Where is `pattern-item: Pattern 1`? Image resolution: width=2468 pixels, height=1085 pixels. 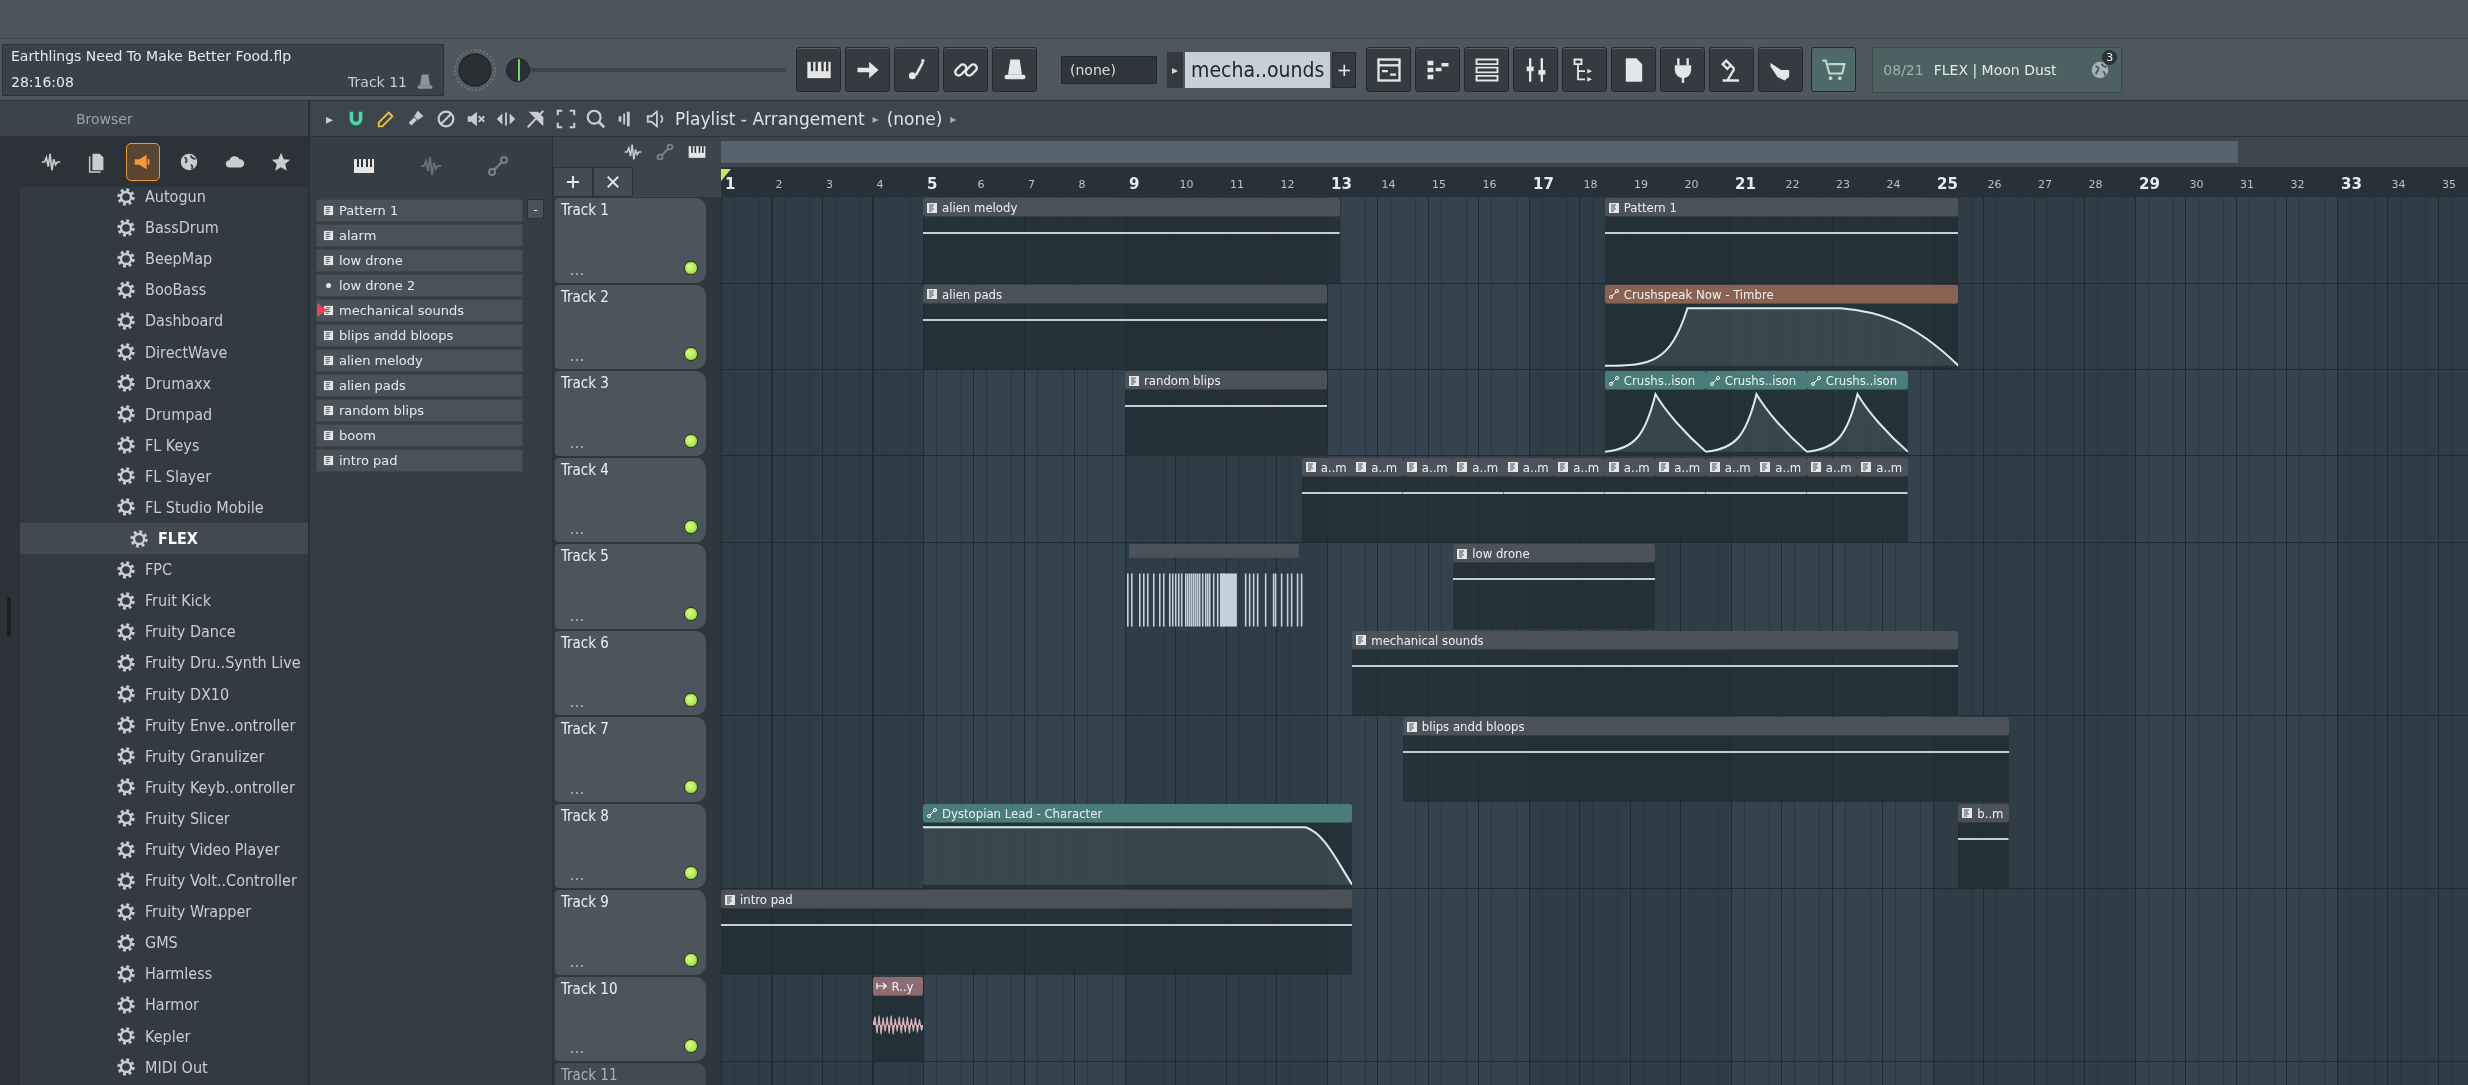 pattern-item: Pattern 1 is located at coordinates (419, 210).